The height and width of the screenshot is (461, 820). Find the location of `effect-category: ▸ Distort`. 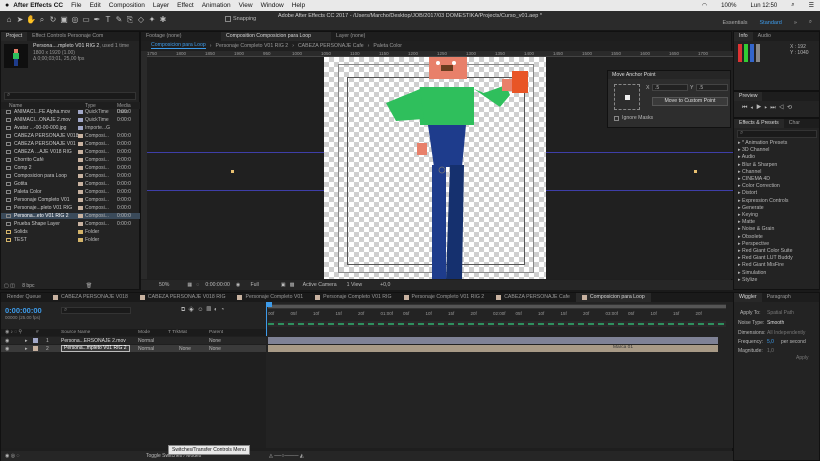

effect-category: ▸ Distort is located at coordinates (747, 193).